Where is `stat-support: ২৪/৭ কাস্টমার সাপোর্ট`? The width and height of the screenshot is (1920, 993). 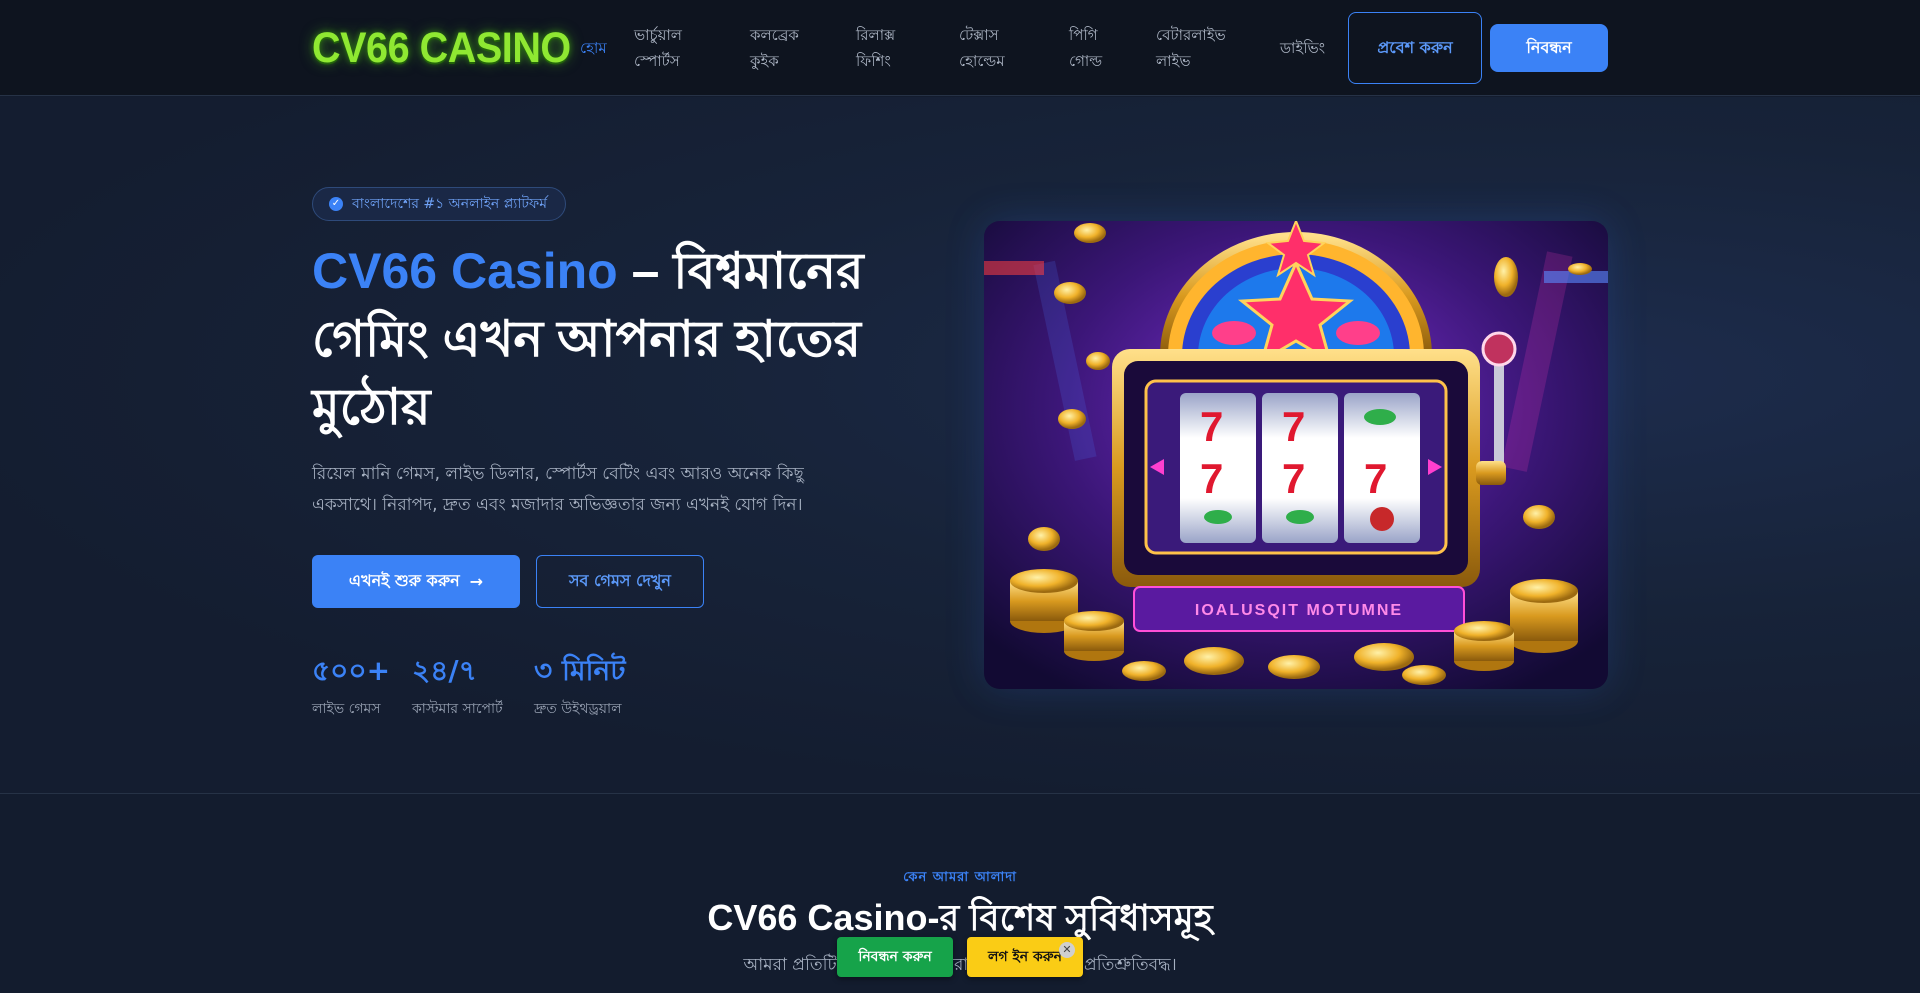 stat-support: ২৪/৭ কাস্টমার সাপোর্ট is located at coordinates (457, 687).